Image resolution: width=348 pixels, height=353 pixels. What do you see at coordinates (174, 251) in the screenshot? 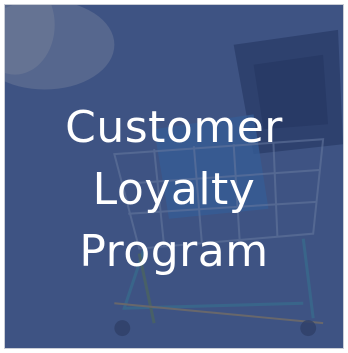
I see `headline-line-3: Program` at bounding box center [174, 251].